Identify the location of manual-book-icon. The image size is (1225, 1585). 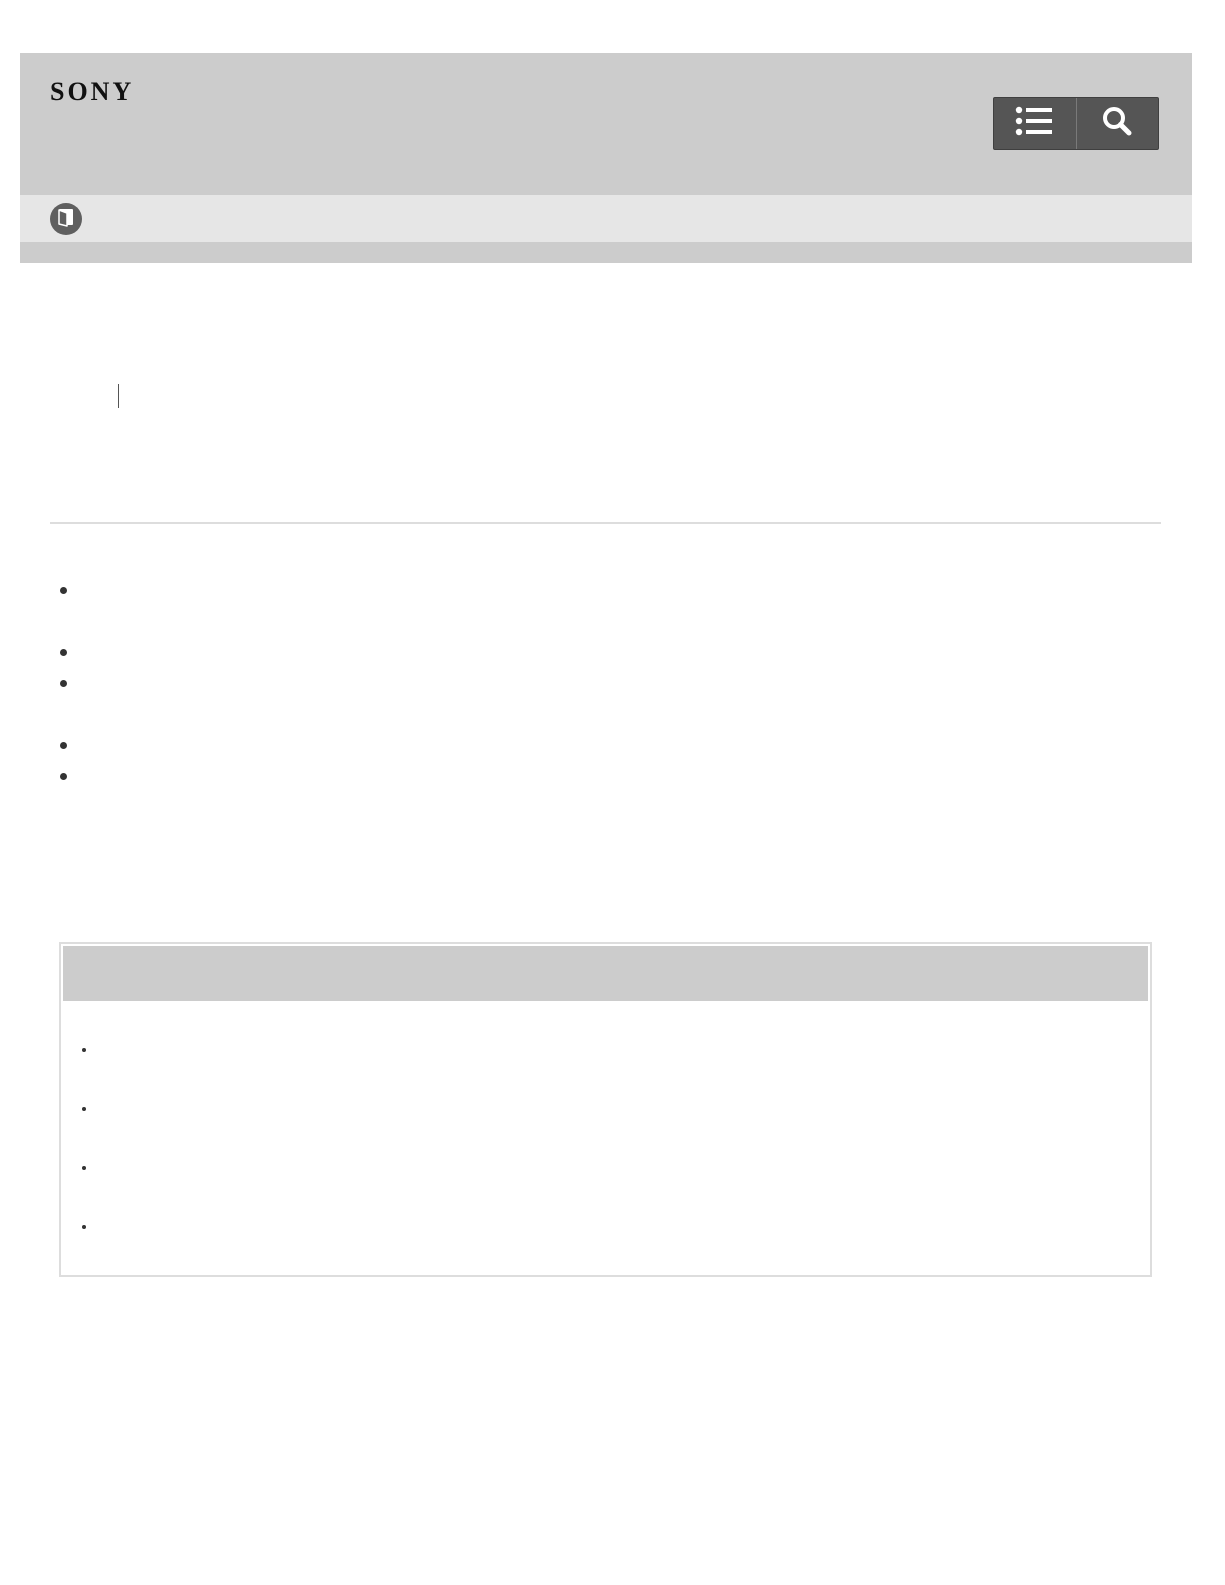
(66, 219).